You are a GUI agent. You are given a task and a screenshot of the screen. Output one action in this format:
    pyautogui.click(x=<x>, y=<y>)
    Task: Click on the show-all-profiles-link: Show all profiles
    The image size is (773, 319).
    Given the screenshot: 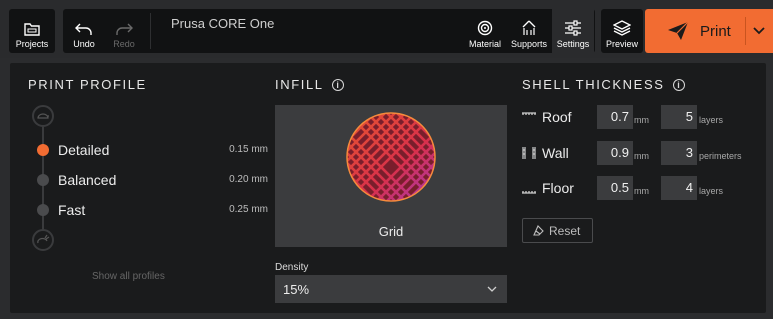 What is the action you would take?
    pyautogui.click(x=128, y=276)
    